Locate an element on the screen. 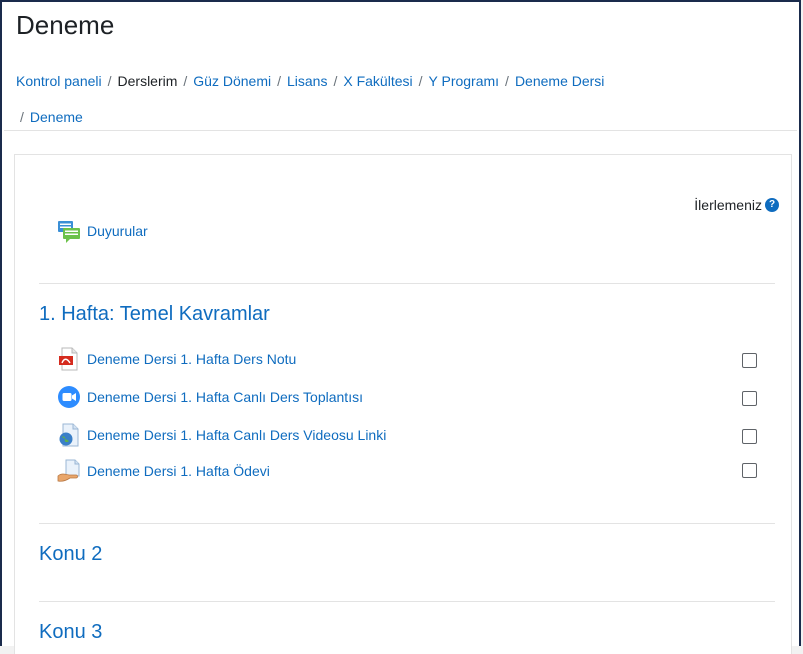  help-icon: ? is located at coordinates (772, 205).